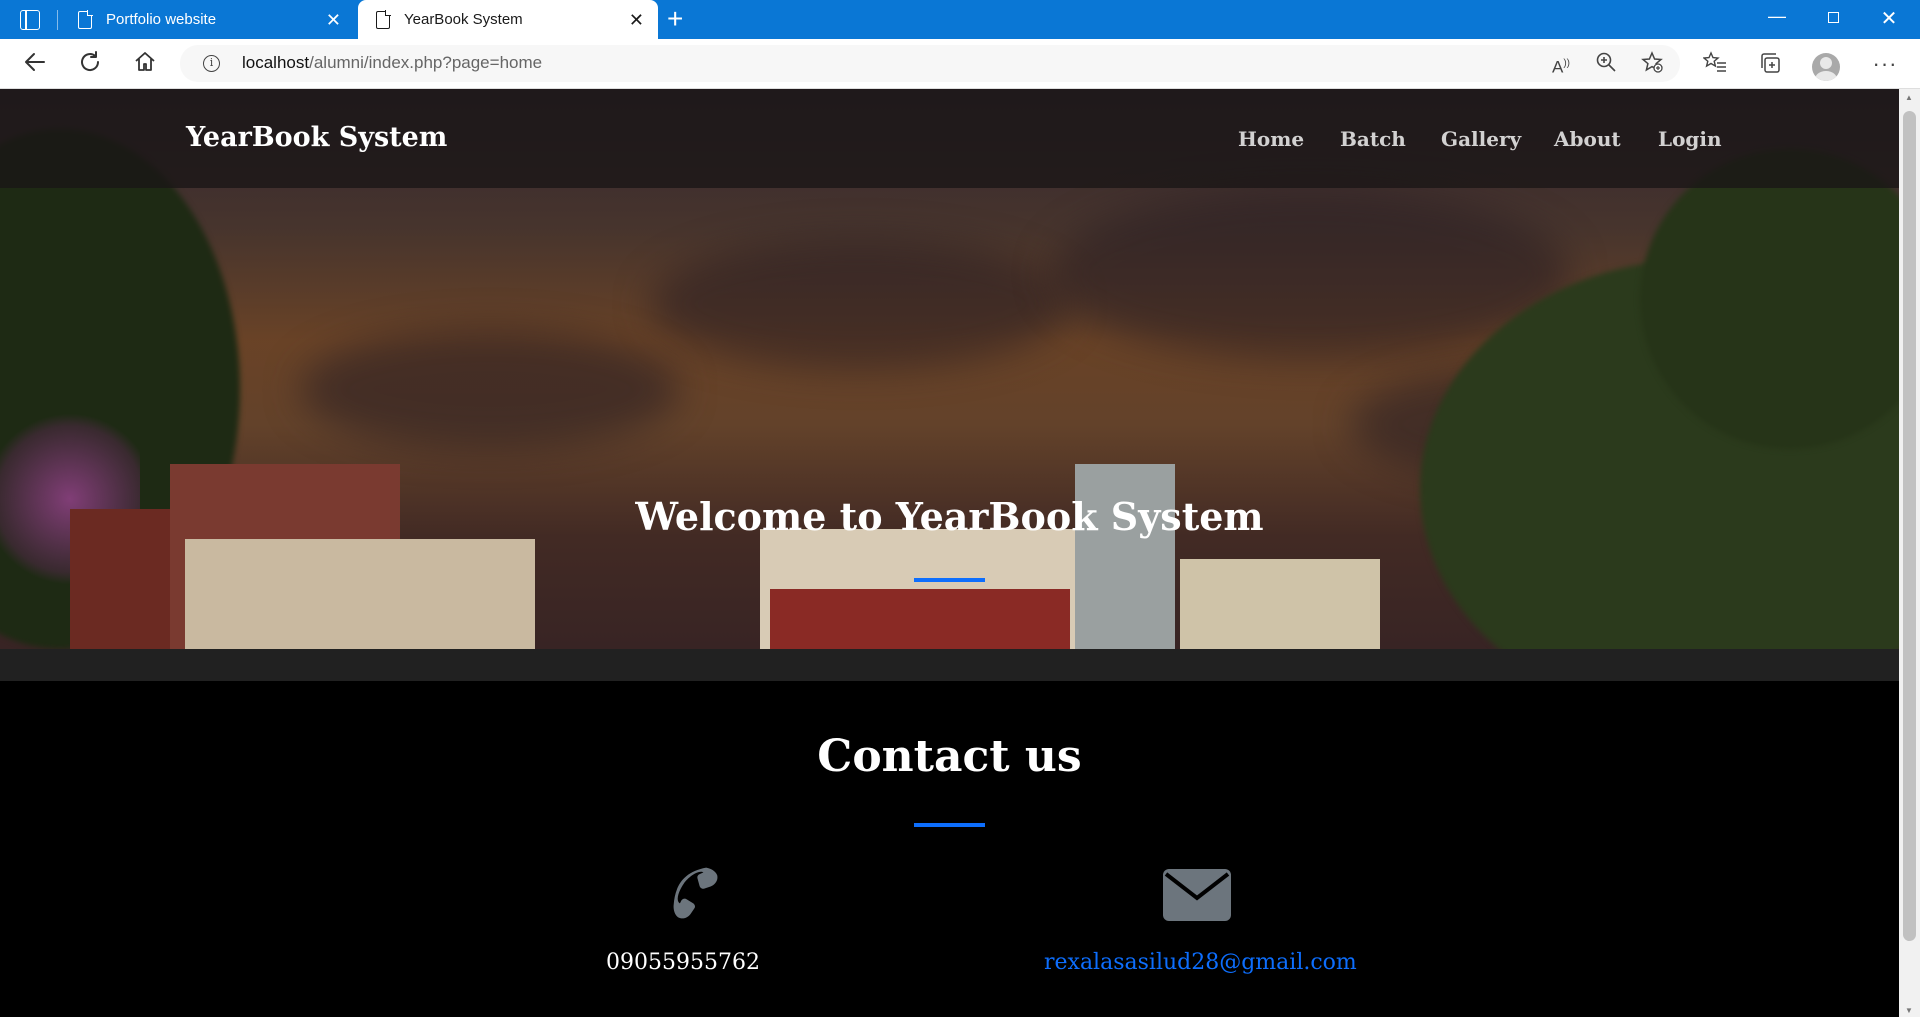 The height and width of the screenshot is (1017, 1920). I want to click on nav-link-batch: Batch, so click(1373, 139).